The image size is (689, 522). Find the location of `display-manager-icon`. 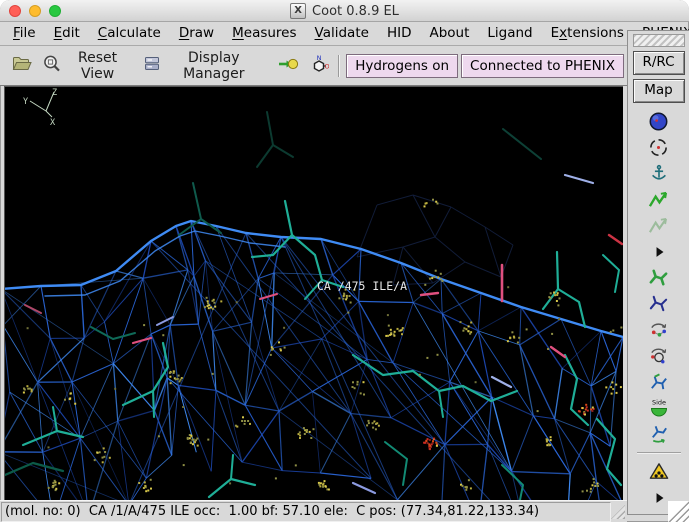

display-manager-icon is located at coordinates (152, 66).